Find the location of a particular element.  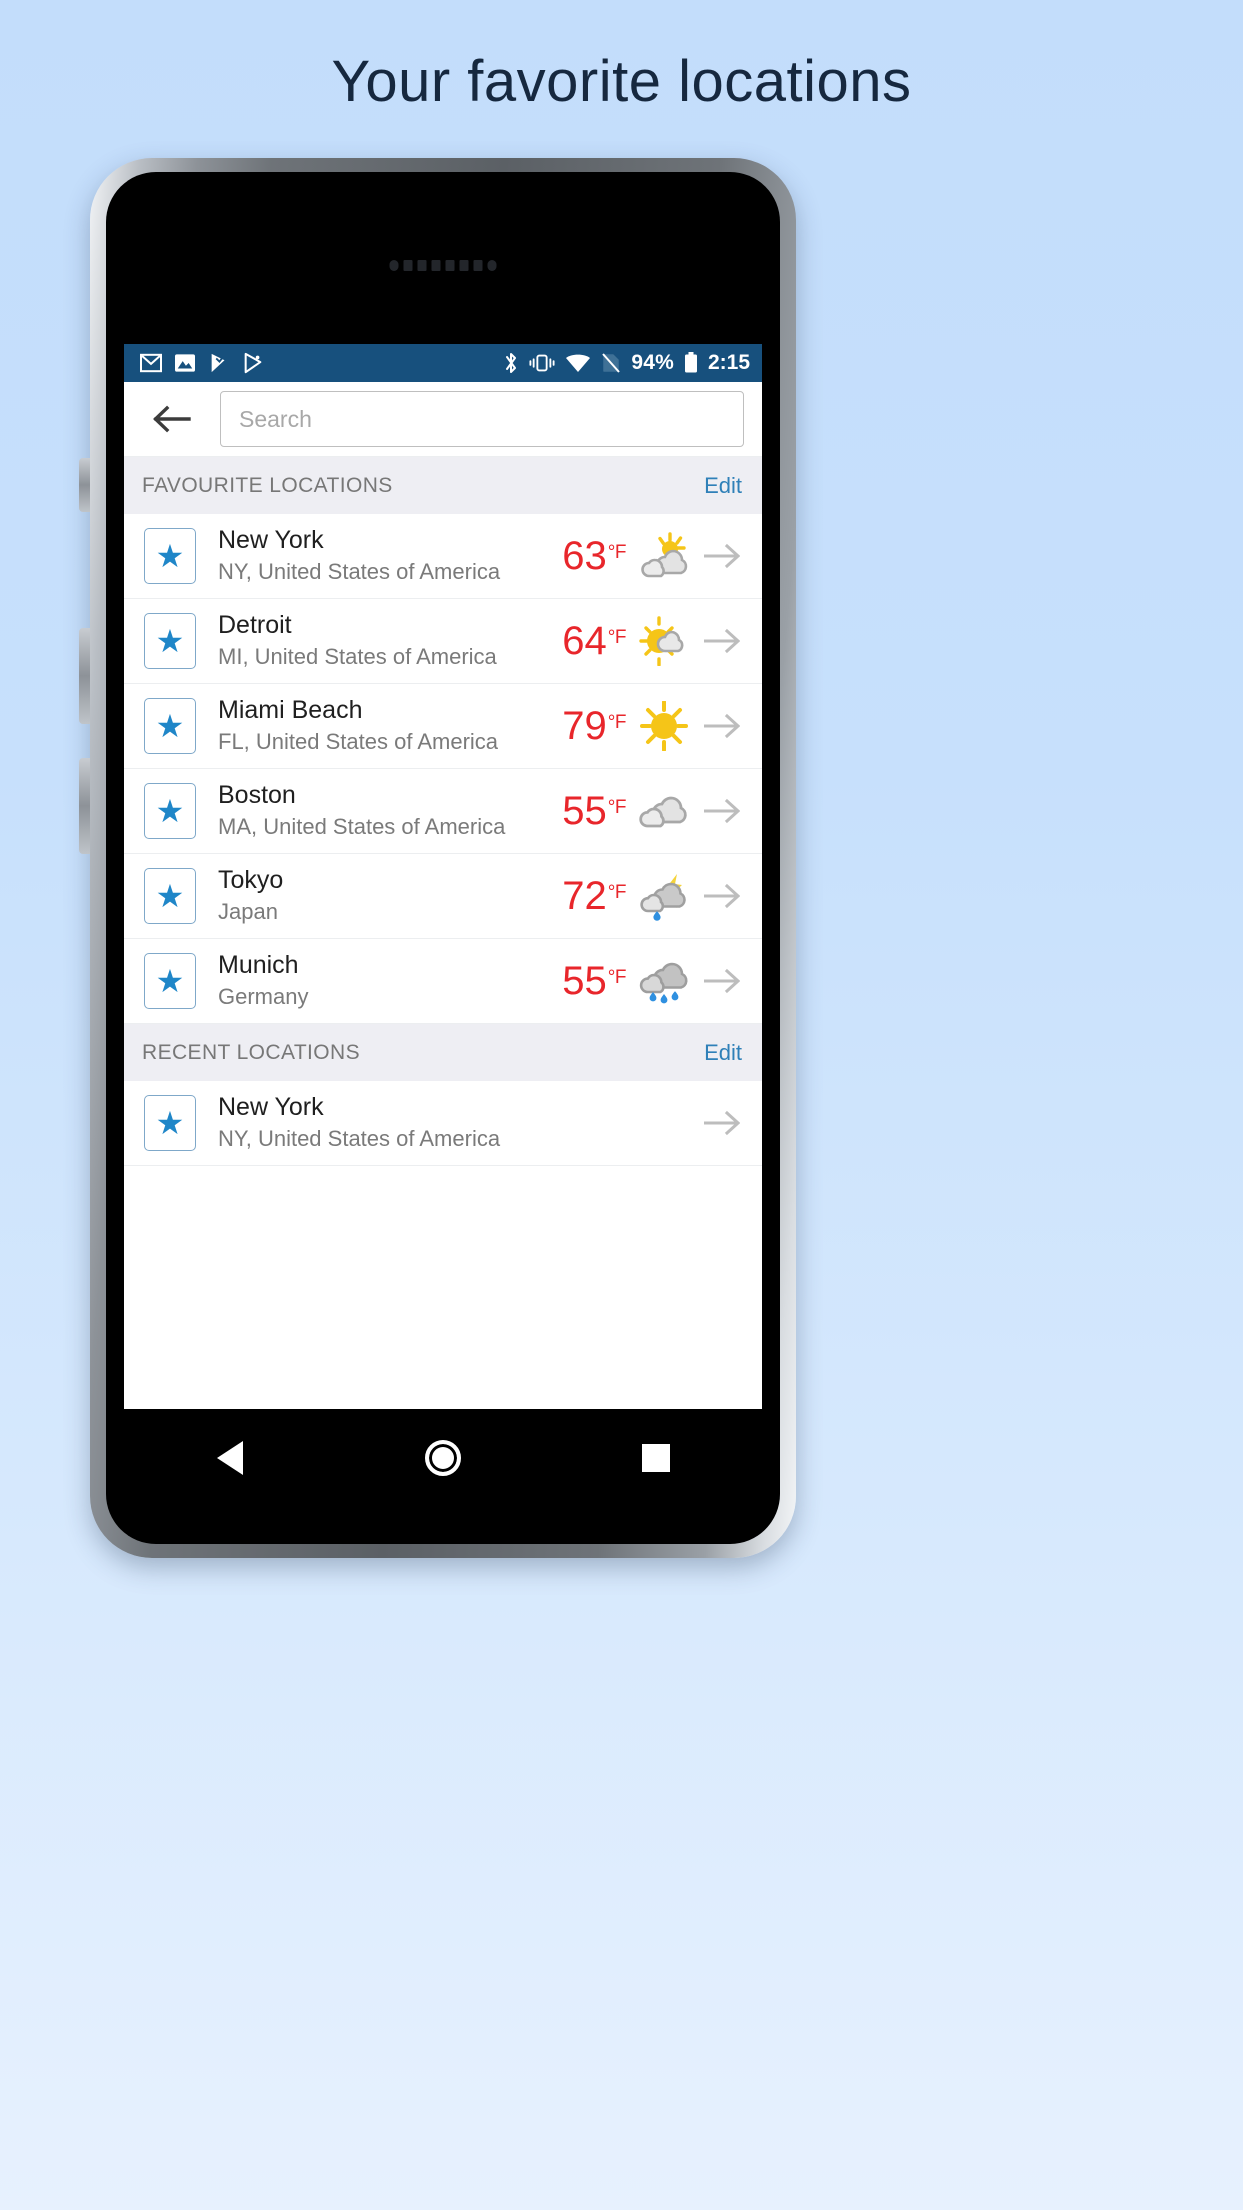

nav-recents-square-icon is located at coordinates (655, 1458).